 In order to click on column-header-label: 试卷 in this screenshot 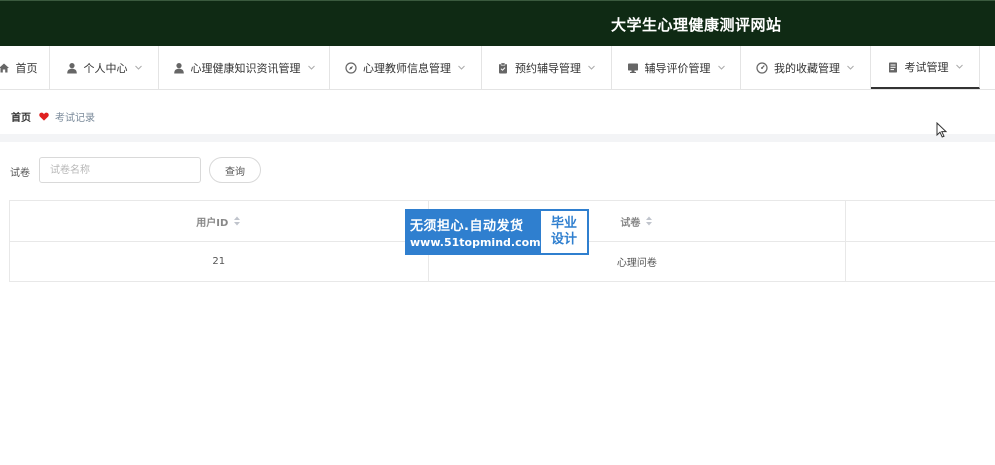, I will do `click(630, 223)`.